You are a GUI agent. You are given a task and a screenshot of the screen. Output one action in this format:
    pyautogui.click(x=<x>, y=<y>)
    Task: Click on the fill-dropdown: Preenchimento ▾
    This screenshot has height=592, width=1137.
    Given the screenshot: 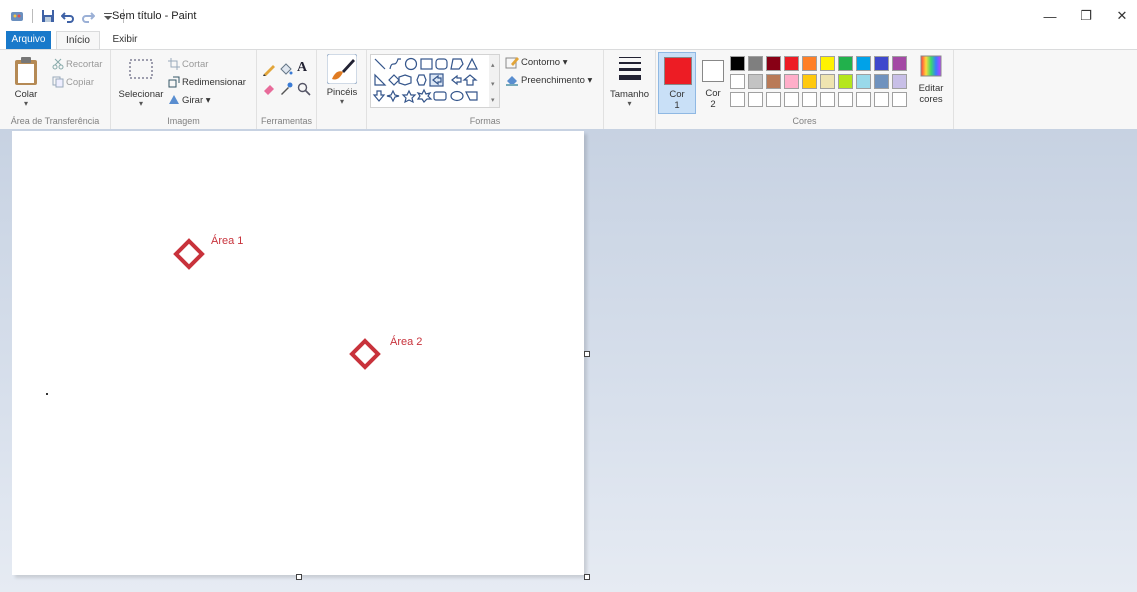 What is the action you would take?
    pyautogui.click(x=556, y=80)
    